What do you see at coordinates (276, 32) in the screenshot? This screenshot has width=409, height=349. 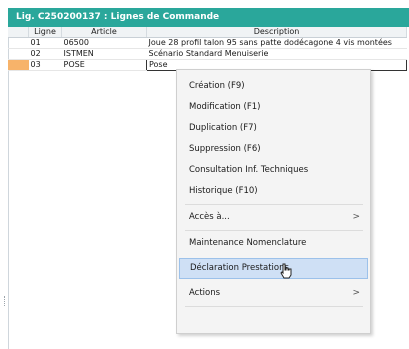 I see `column-header-description: Description` at bounding box center [276, 32].